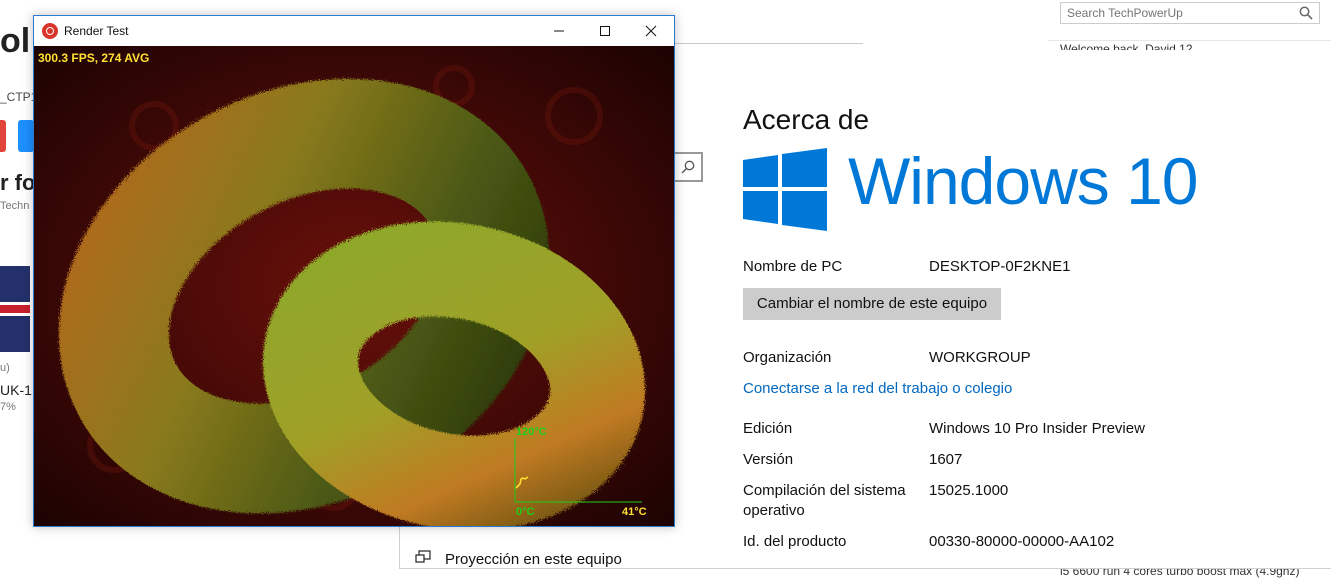  Describe the element at coordinates (1023, 181) in the screenshot. I see `windows-10-logo-text: Windows 10` at that location.